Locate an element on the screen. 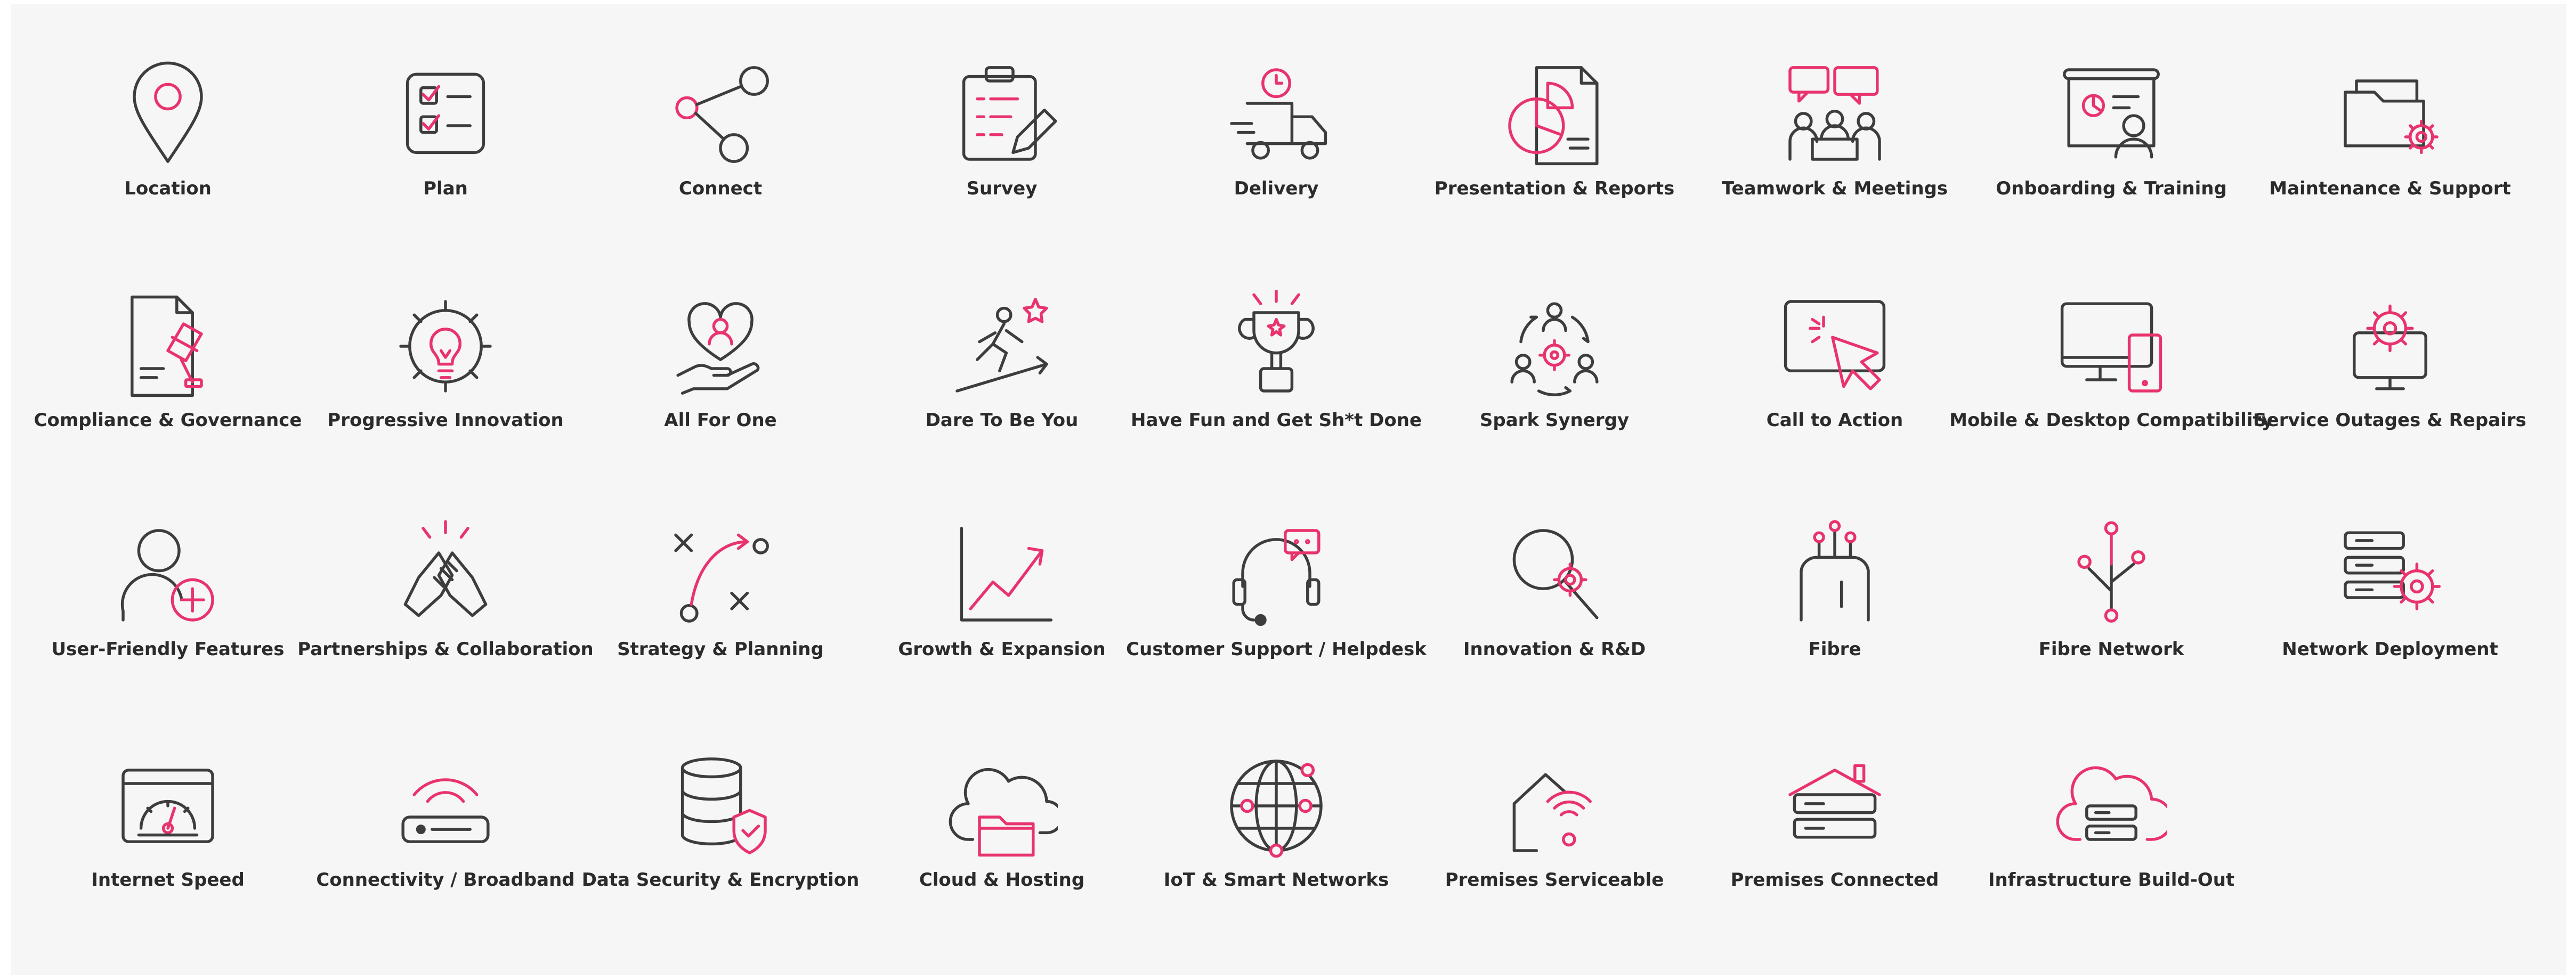 The height and width of the screenshot is (979, 2576). icon-label: Have Fun and Get Sh*t Done is located at coordinates (1276, 421).